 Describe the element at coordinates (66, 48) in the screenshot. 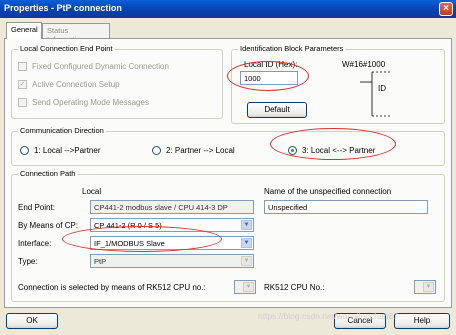

I see `local-endpoint-title: Local Connection End Point` at that location.